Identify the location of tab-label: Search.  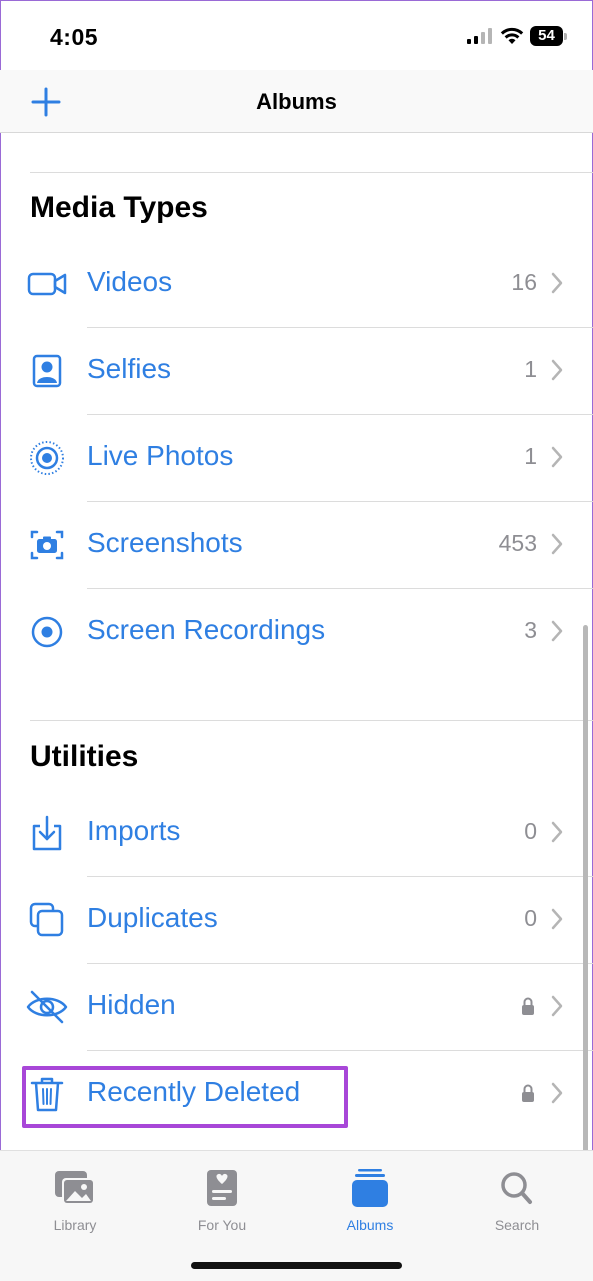
(517, 1225).